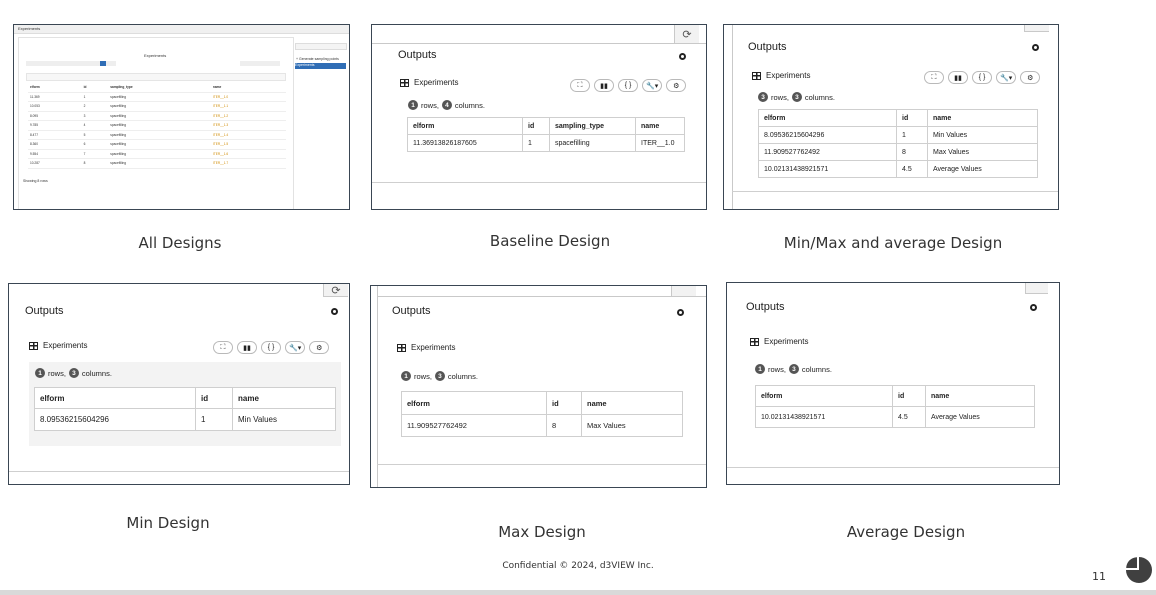 The height and width of the screenshot is (595, 1156). I want to click on code-icon: { }, so click(271, 347).